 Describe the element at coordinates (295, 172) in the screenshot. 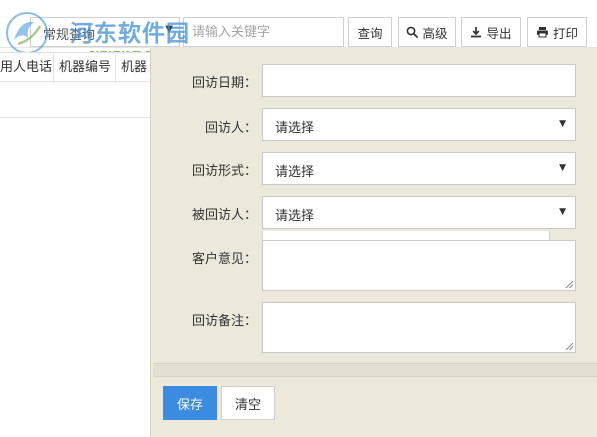

I see `visit-method-select-value: 请选择` at that location.